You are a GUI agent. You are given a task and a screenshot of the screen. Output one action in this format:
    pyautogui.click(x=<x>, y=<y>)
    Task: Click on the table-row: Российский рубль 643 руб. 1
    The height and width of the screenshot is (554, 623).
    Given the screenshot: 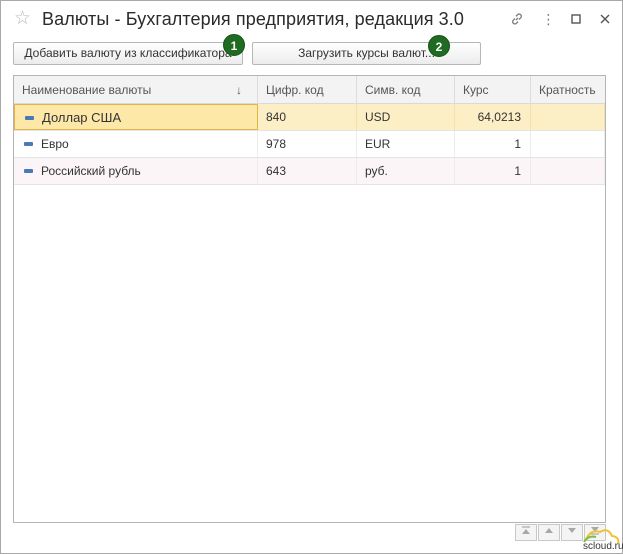 What is the action you would take?
    pyautogui.click(x=309, y=171)
    